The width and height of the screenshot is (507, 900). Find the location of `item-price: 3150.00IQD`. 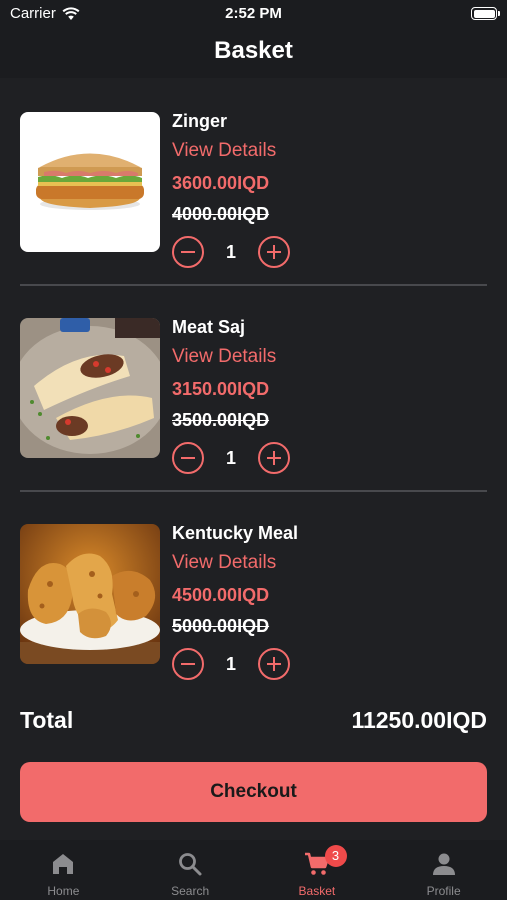

item-price: 3150.00IQD is located at coordinates (221, 389).